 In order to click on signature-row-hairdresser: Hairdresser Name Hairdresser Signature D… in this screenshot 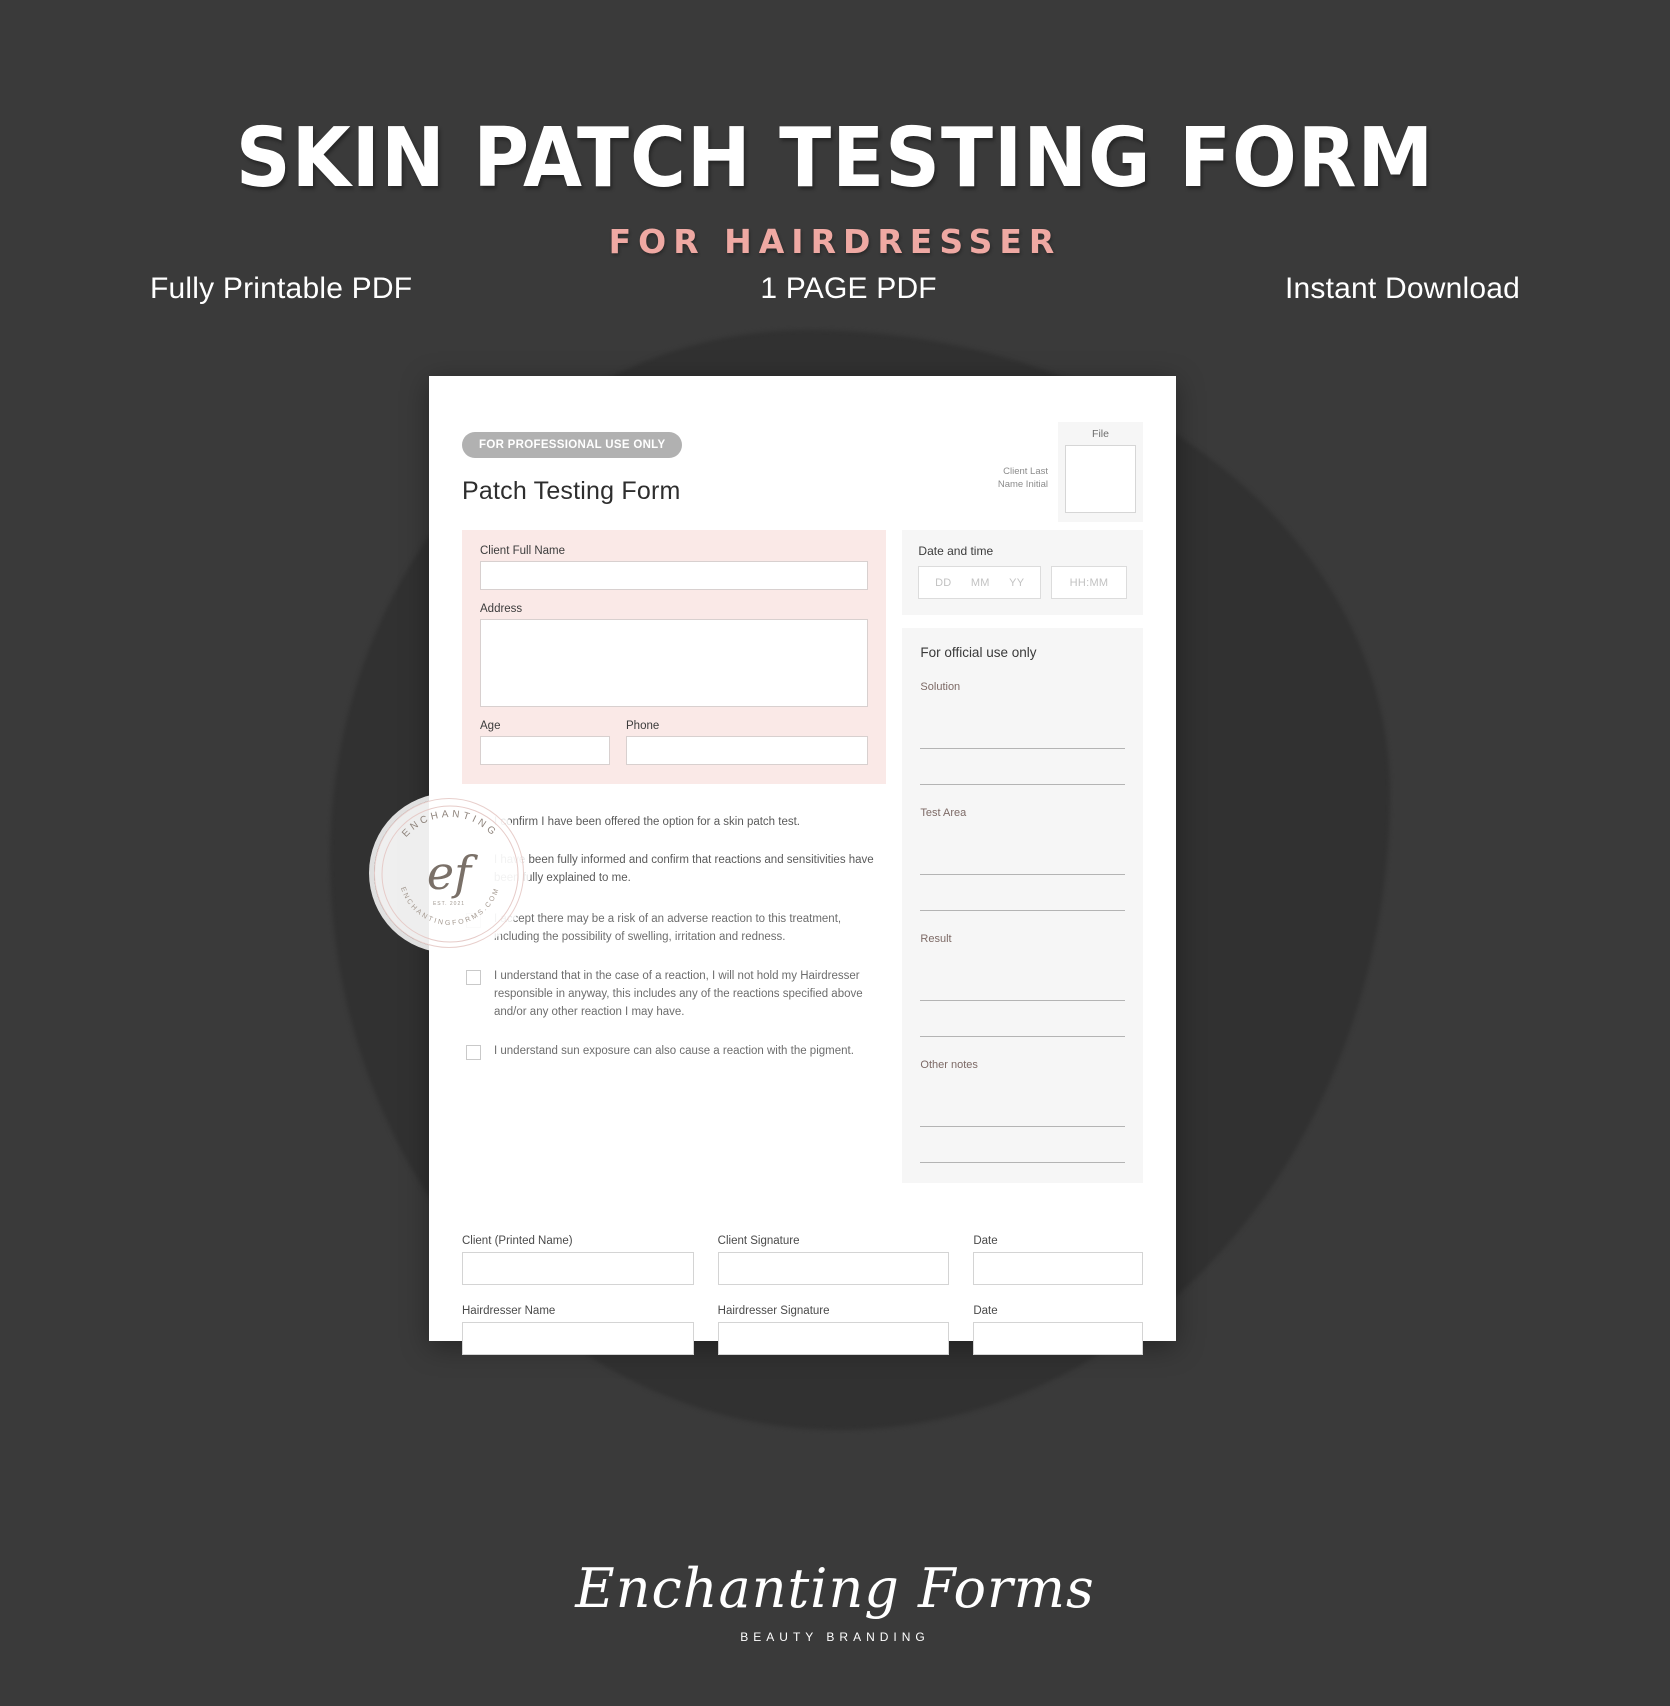, I will do `click(802, 1330)`.